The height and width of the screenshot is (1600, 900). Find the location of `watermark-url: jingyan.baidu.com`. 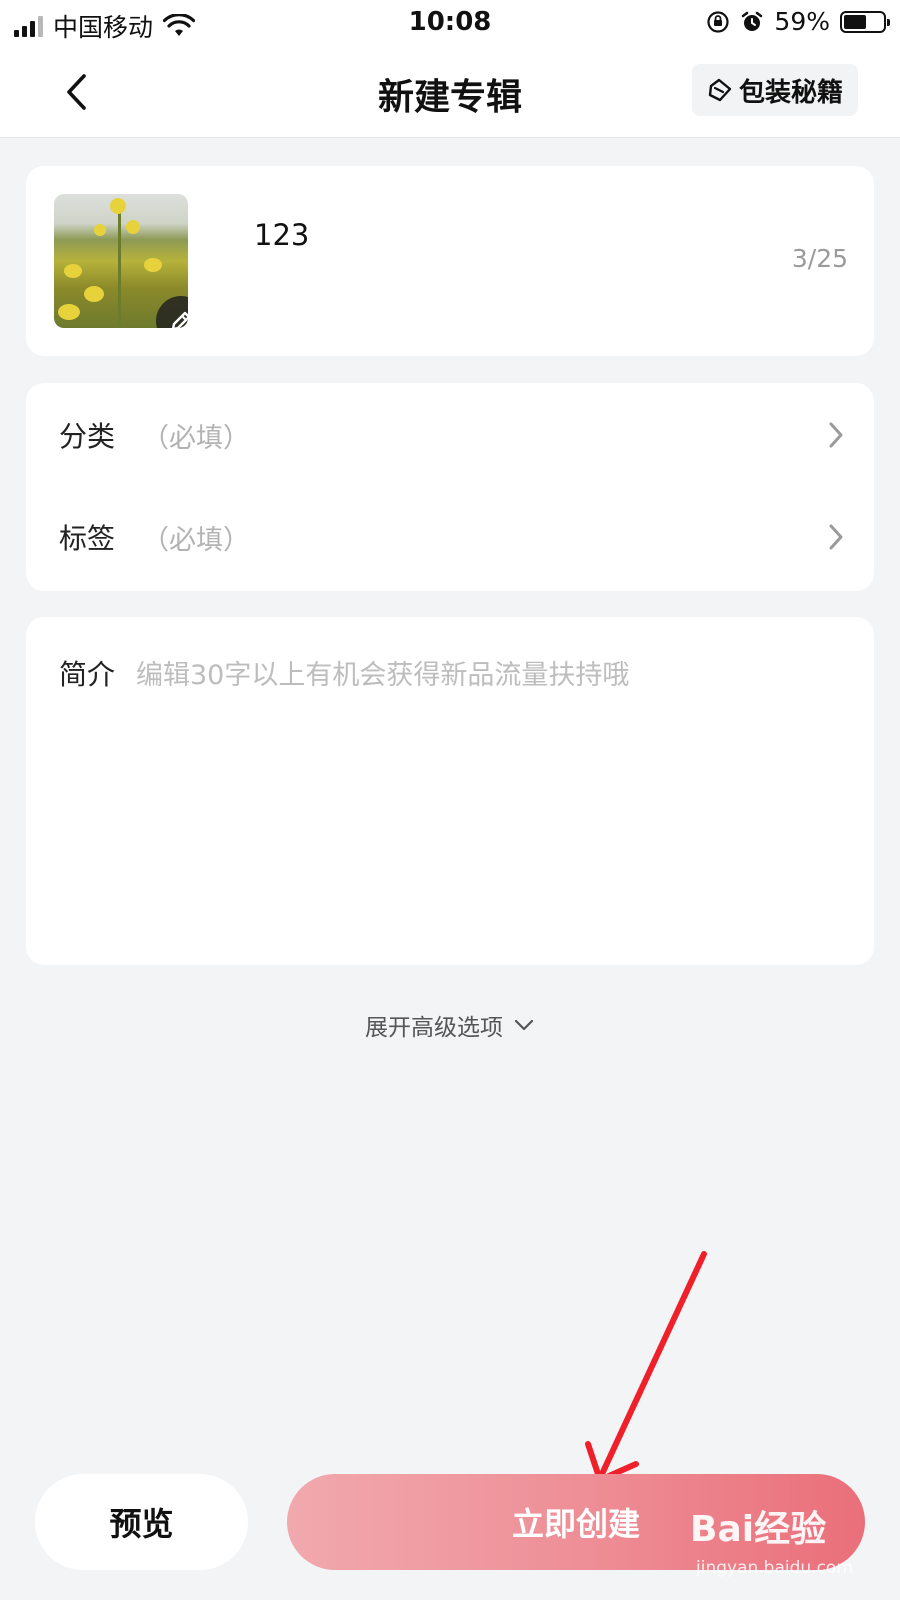

watermark-url: jingyan.baidu.com is located at coordinates (774, 1568).